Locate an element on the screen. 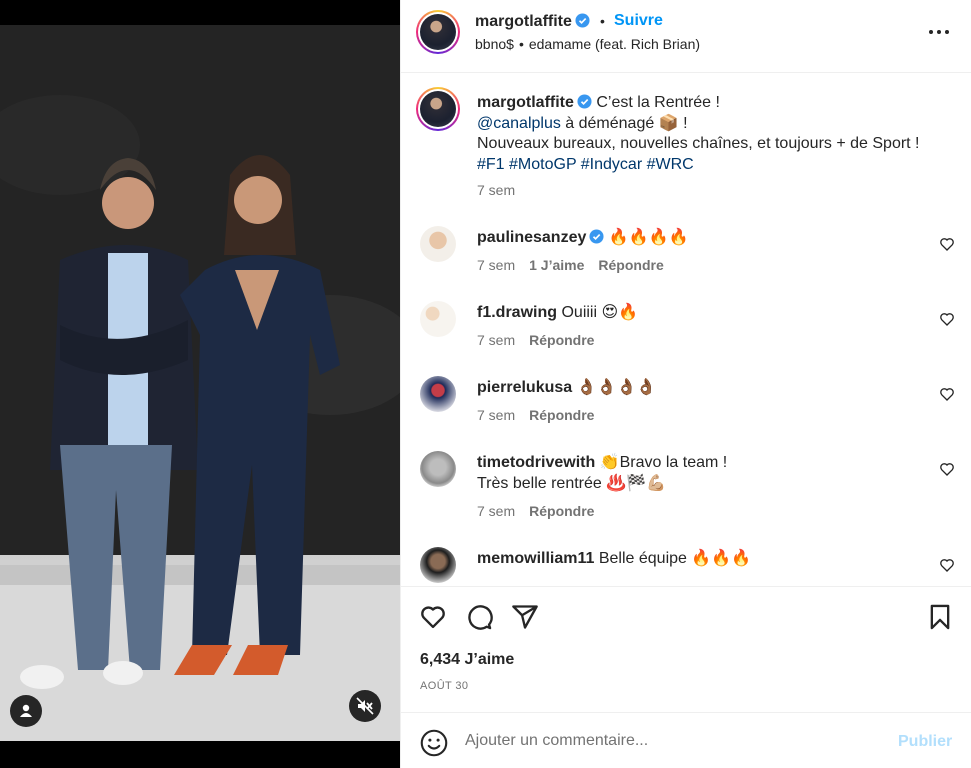 The height and width of the screenshot is (768, 971). post-actions: 6,434 J’aime AOÛT 30 is located at coordinates (686, 649).